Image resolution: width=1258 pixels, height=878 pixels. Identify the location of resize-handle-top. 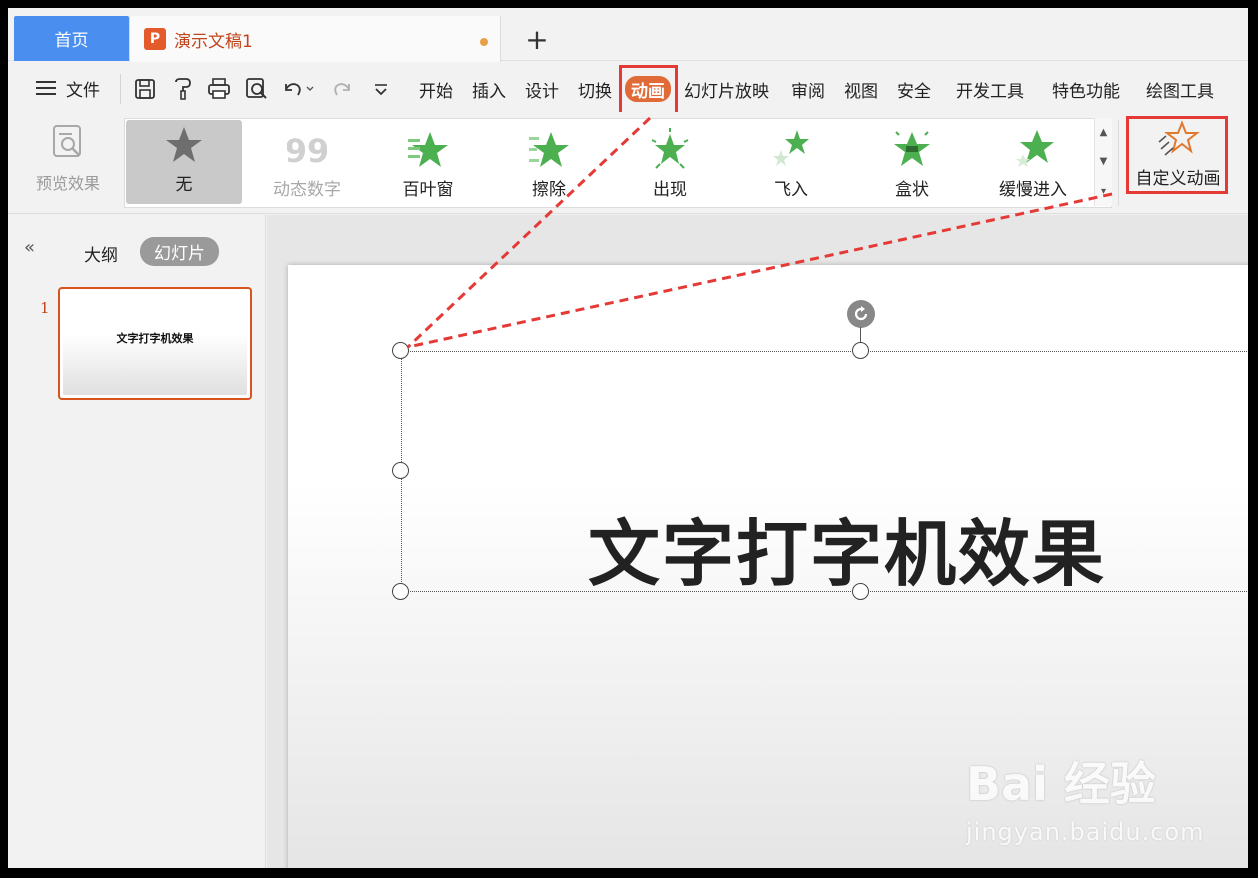
(860, 350).